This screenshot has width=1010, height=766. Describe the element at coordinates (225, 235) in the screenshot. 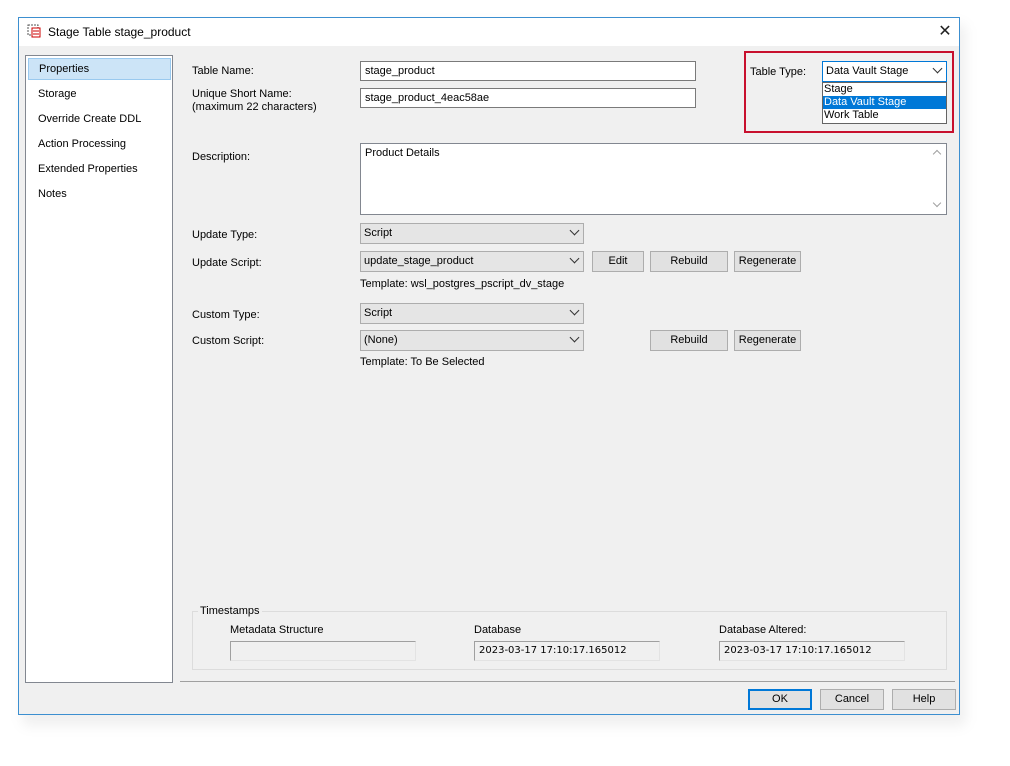

I see `update-type-label: Update Type:` at that location.